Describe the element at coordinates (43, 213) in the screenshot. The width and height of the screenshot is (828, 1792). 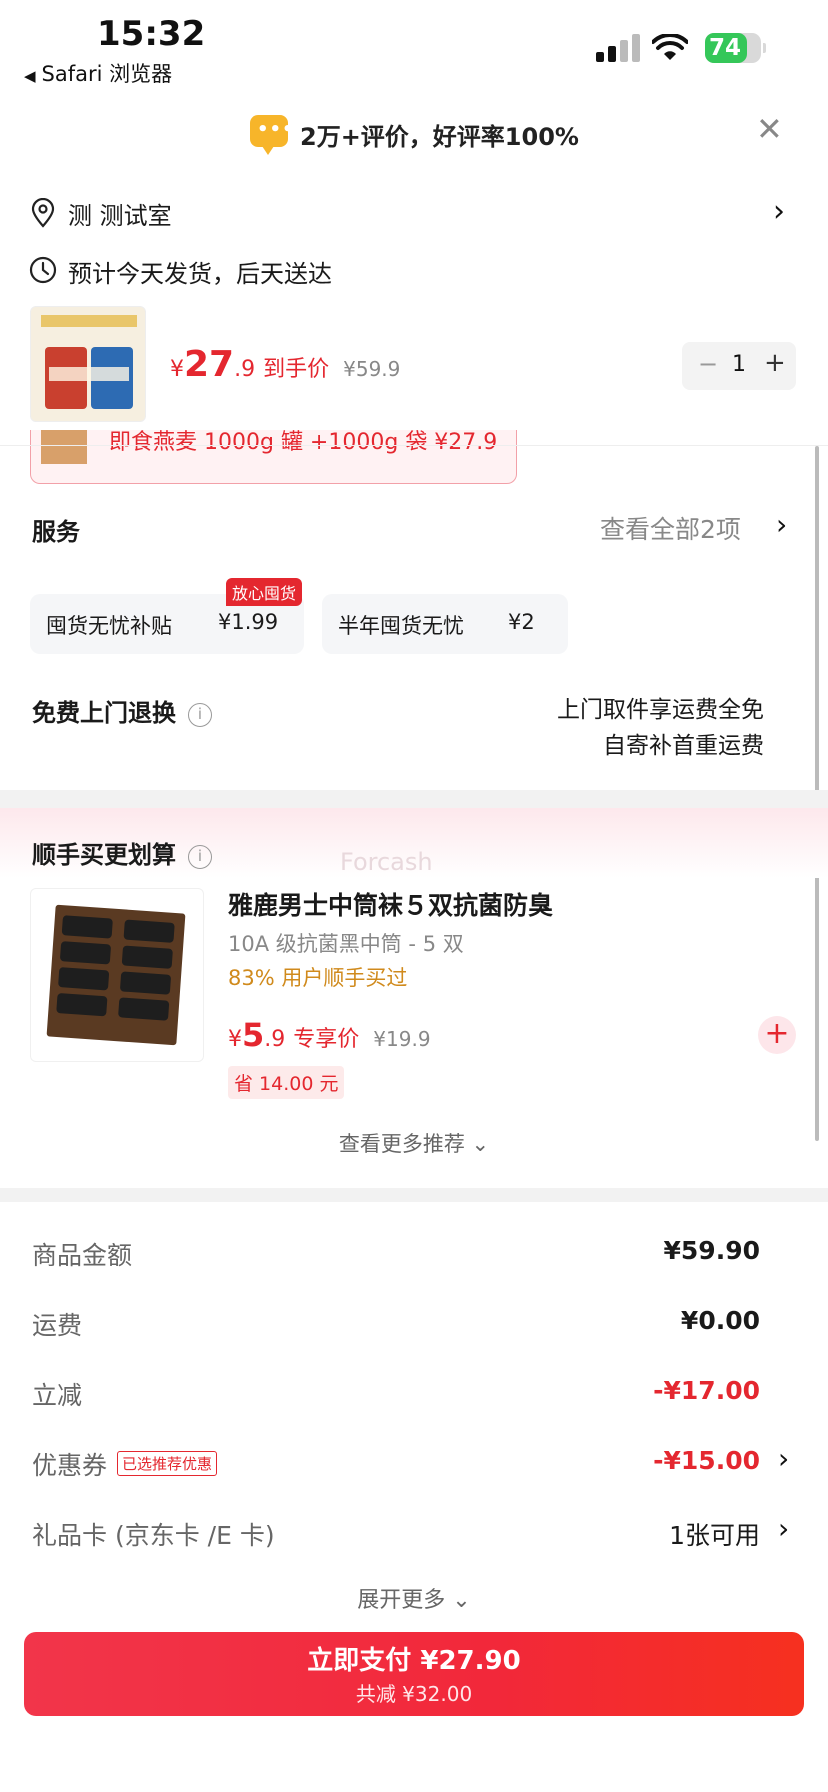
I see `location-pin-icon` at that location.